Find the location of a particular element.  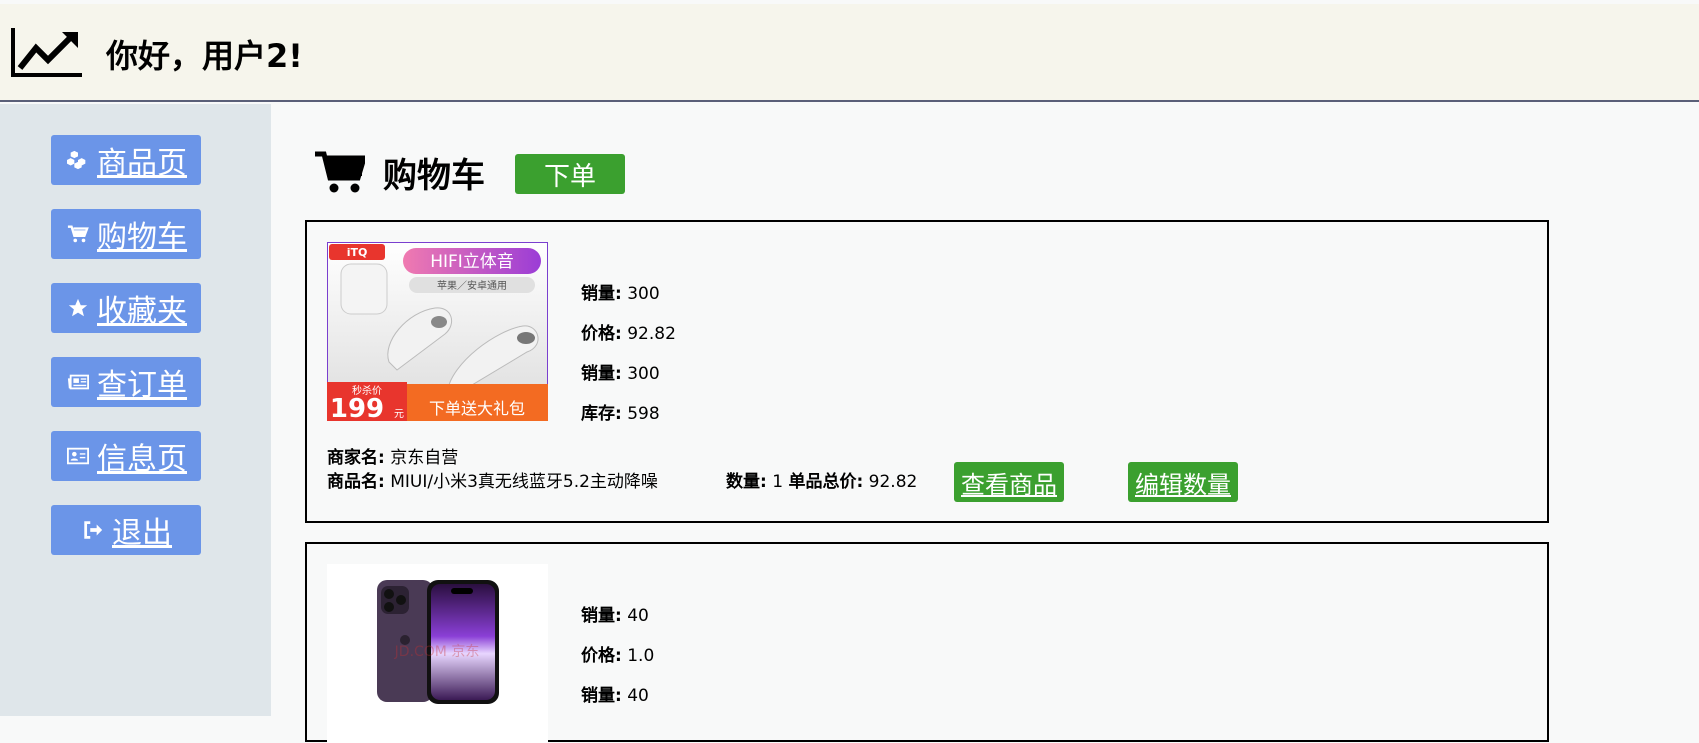

product-name-row: 商品名: MIUI/小米3真无线蓝牙5.2主动降噪 is located at coordinates (492, 482).